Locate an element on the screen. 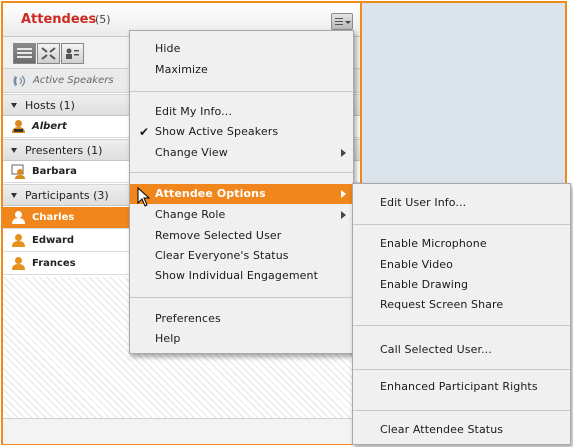 The image size is (573, 447). menu-item-label: Show Active Speakers is located at coordinates (217, 131).